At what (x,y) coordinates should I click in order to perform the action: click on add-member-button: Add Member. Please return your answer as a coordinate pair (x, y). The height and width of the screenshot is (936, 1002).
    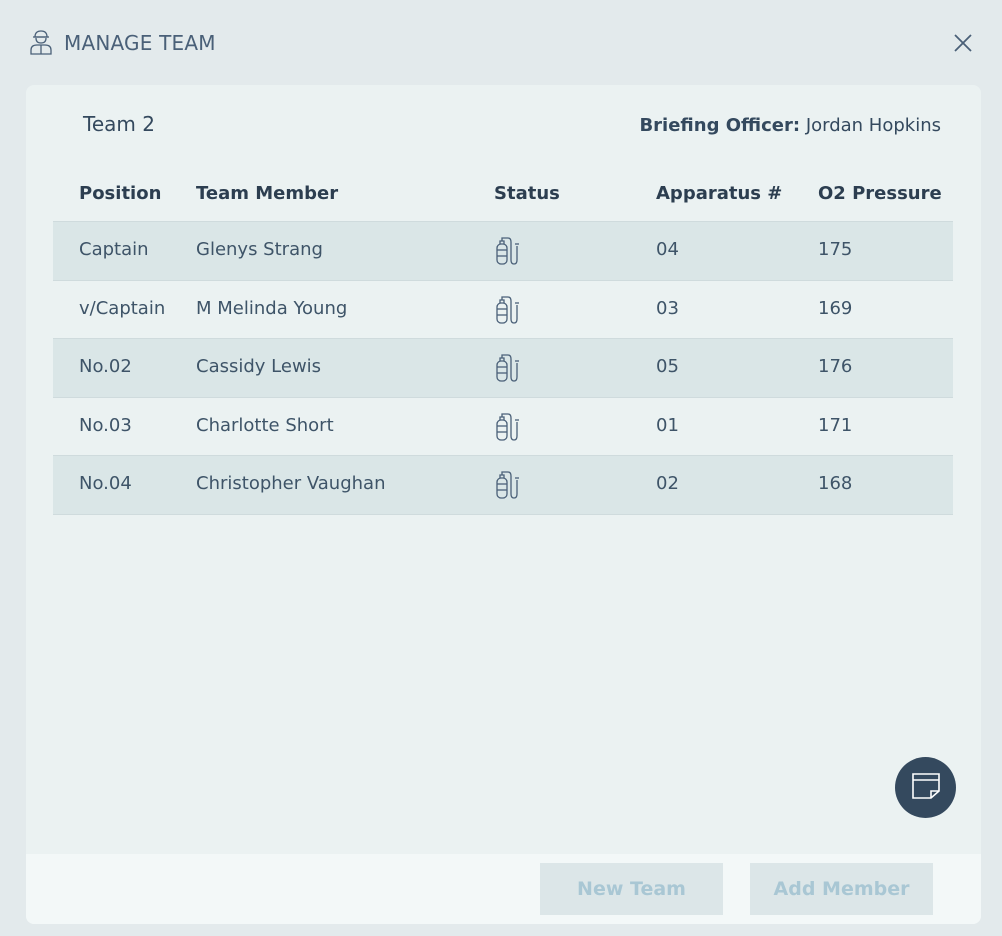
    Looking at the image, I should click on (841, 889).